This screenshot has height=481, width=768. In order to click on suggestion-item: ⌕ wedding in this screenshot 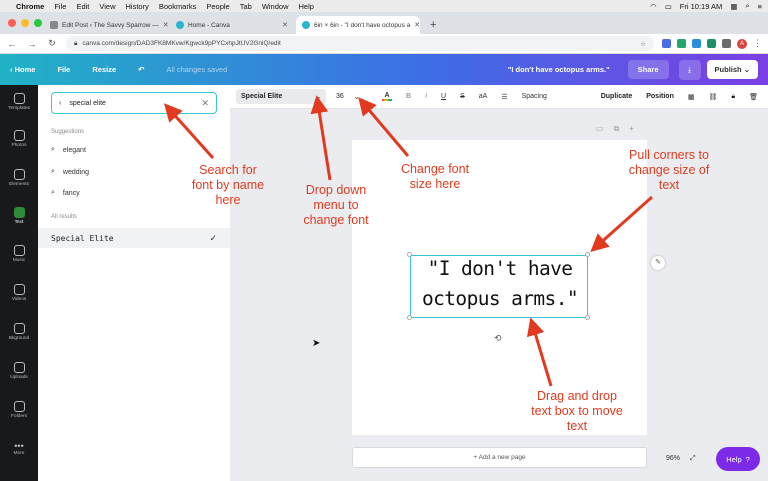, I will do `click(70, 172)`.